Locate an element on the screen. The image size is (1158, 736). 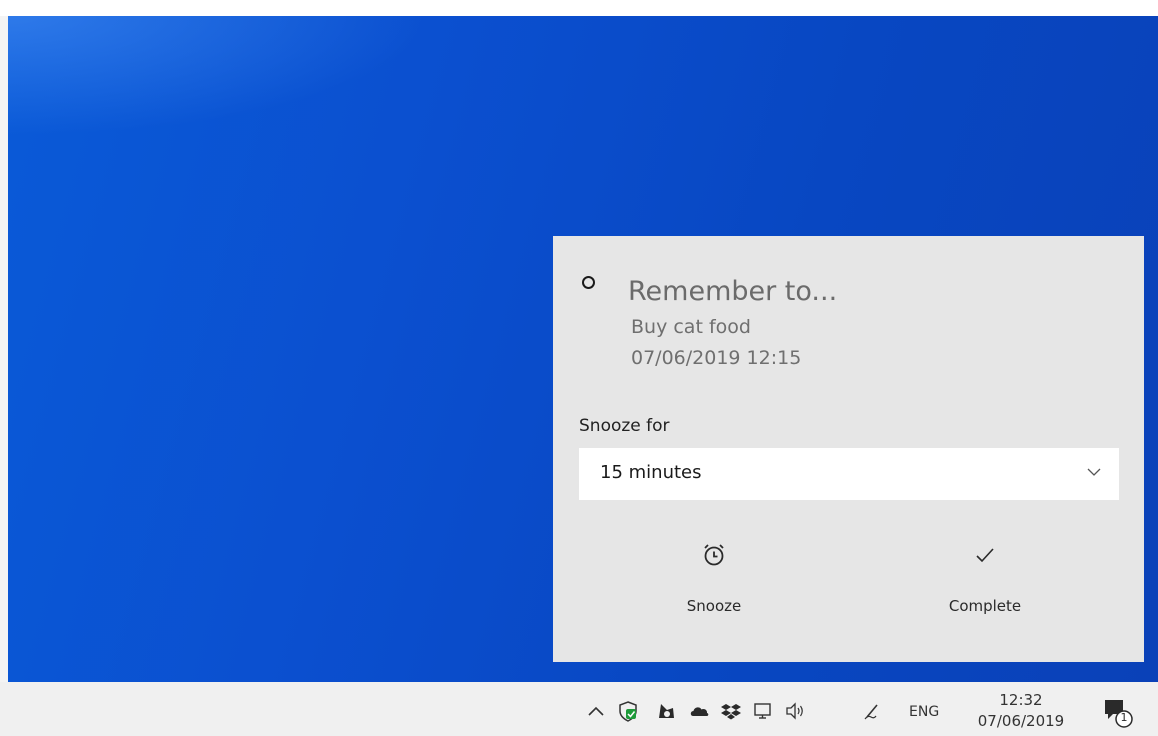
clock-date: 07/06/2019 is located at coordinates (1021, 721).